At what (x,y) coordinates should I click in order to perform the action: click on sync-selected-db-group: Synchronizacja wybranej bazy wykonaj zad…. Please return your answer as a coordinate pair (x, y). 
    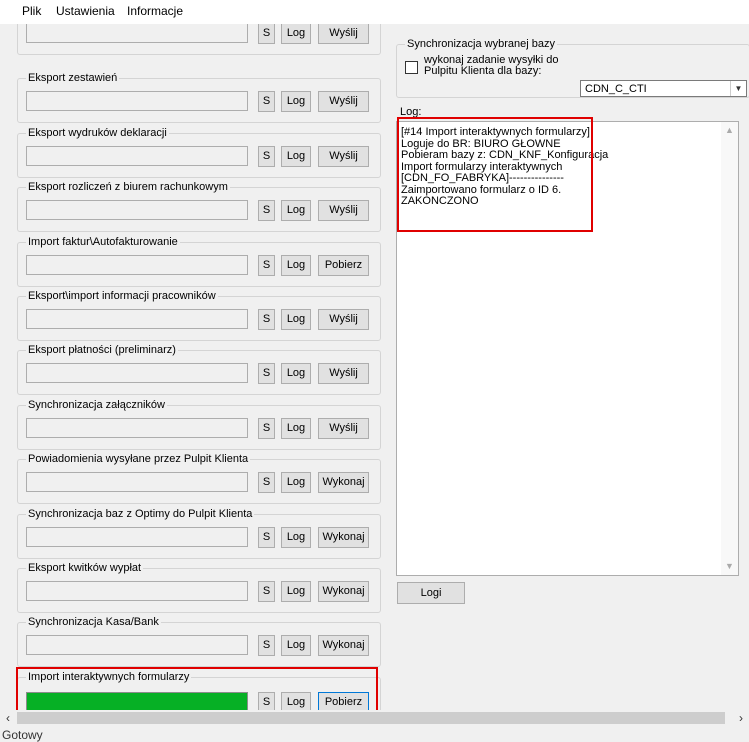
    Looking at the image, I should click on (572, 67).